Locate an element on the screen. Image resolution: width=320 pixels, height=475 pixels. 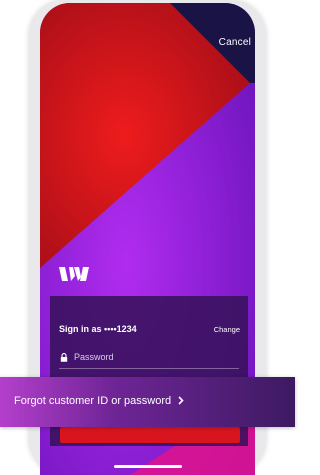
home-indicator is located at coordinates (148, 466).